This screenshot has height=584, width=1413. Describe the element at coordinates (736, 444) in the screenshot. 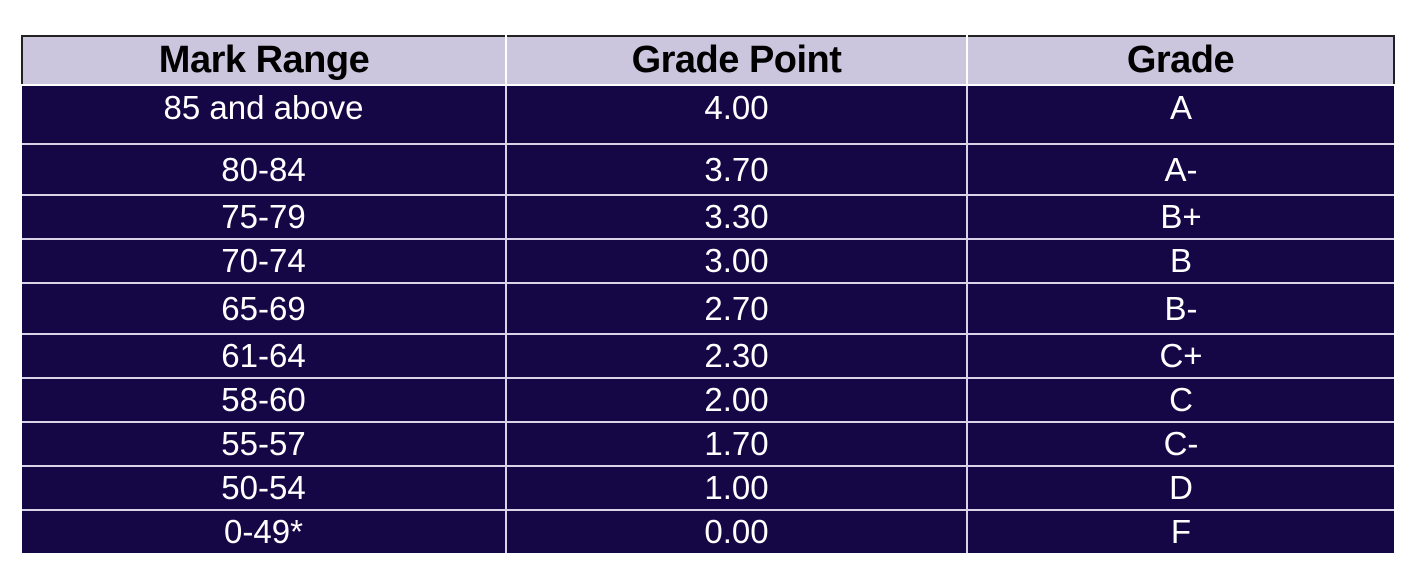

I see `cell-grade-point: 1.70` at that location.